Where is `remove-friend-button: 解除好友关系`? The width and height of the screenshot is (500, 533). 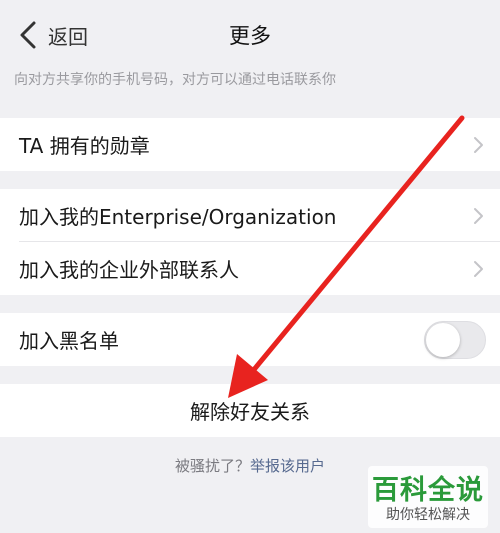
remove-friend-button: 解除好友关系 is located at coordinates (250, 410).